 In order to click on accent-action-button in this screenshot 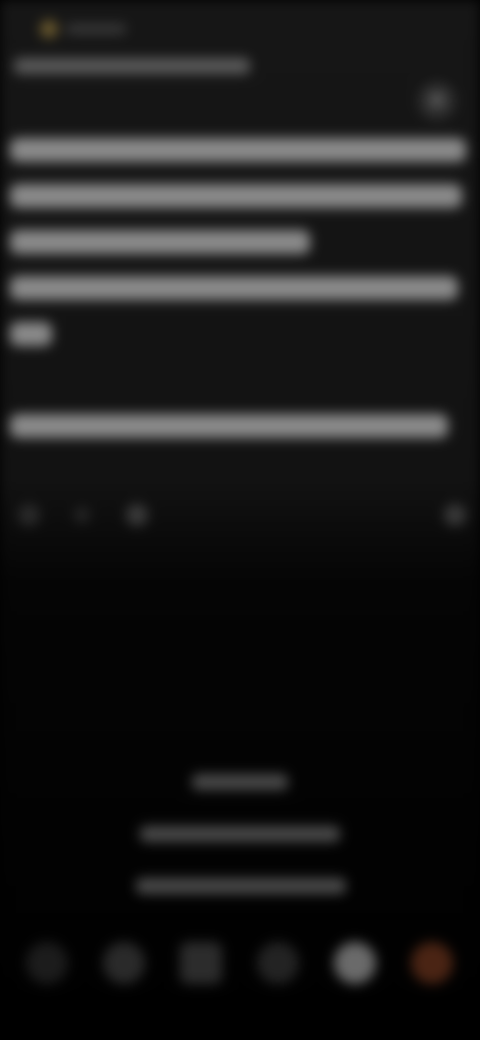, I will do `click(432, 963)`.